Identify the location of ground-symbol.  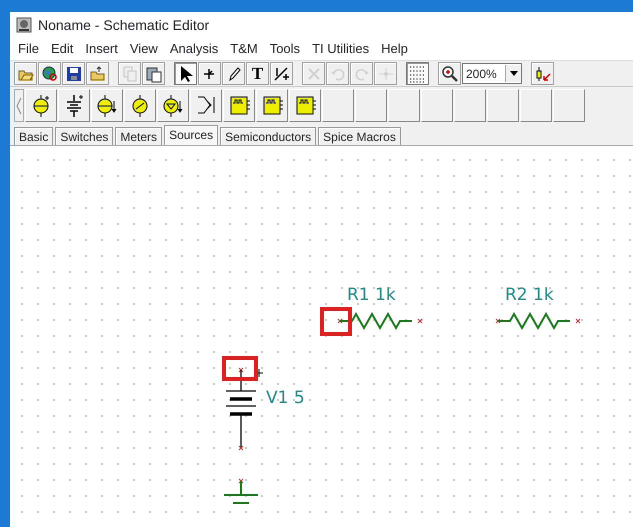
(241, 491).